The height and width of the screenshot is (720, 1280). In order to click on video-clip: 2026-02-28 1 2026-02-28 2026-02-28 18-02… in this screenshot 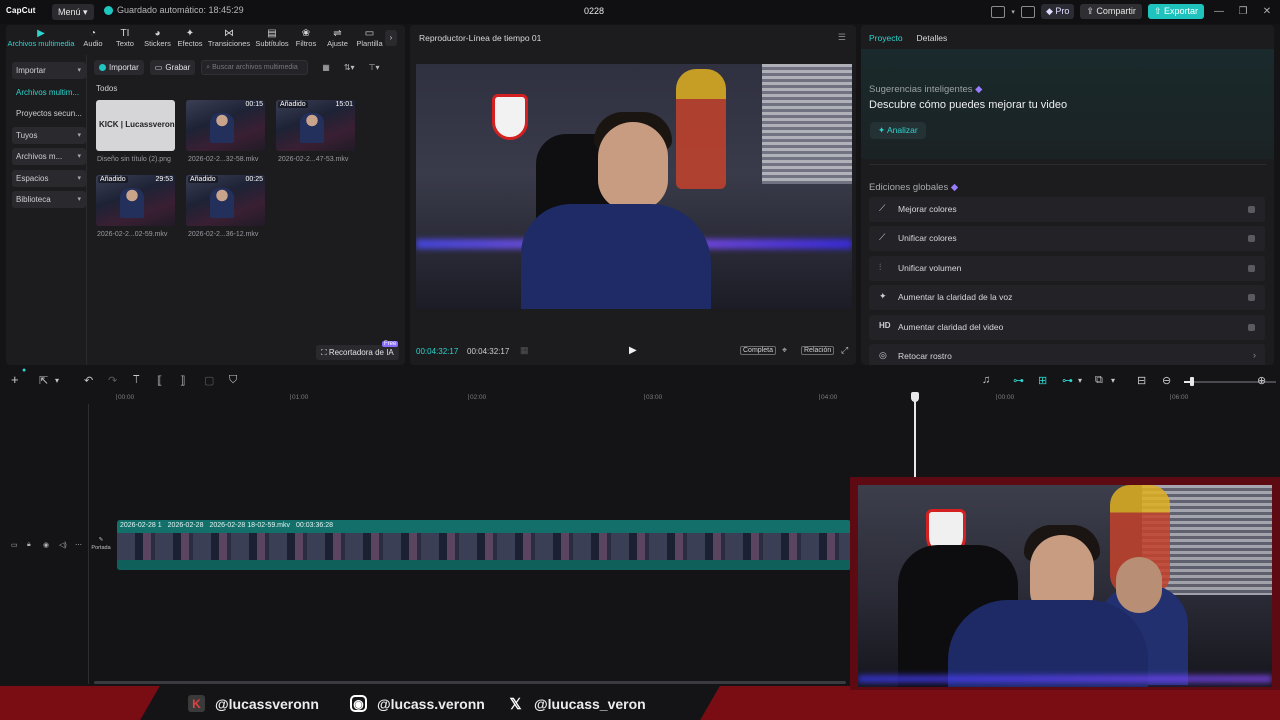, I will do `click(484, 545)`.